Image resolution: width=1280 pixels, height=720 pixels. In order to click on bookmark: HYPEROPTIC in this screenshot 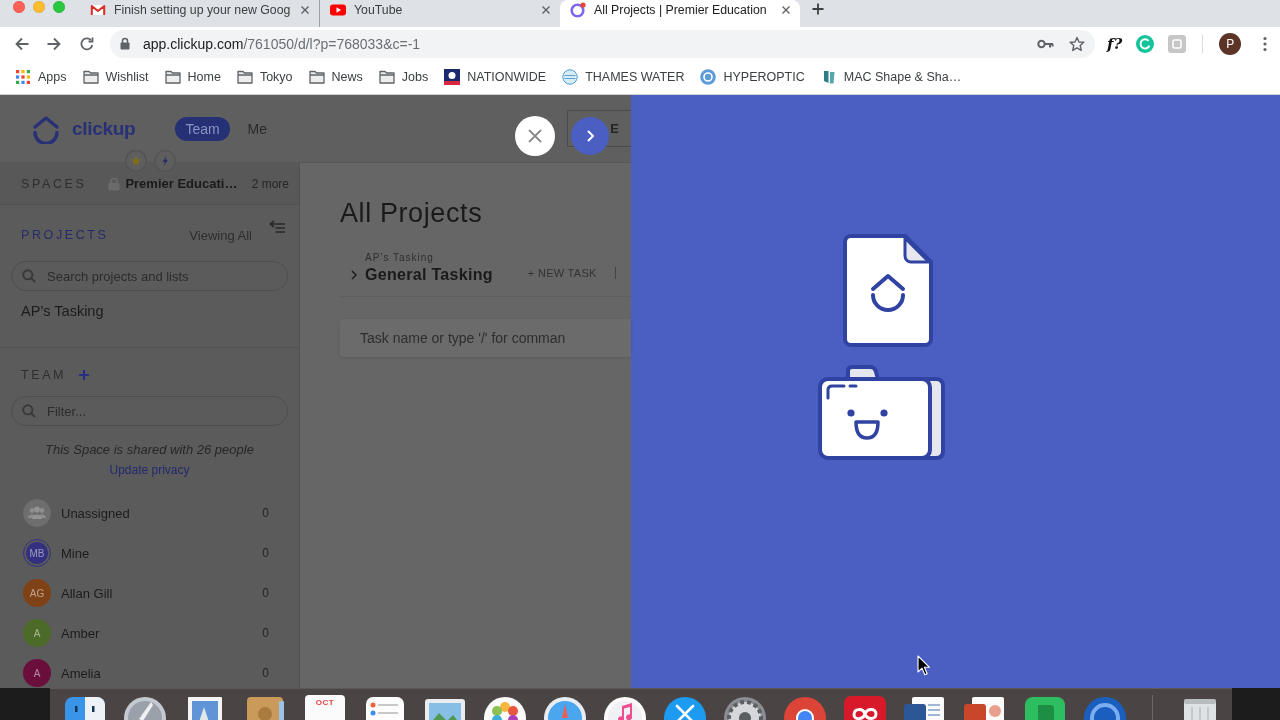, I will do `click(752, 77)`.